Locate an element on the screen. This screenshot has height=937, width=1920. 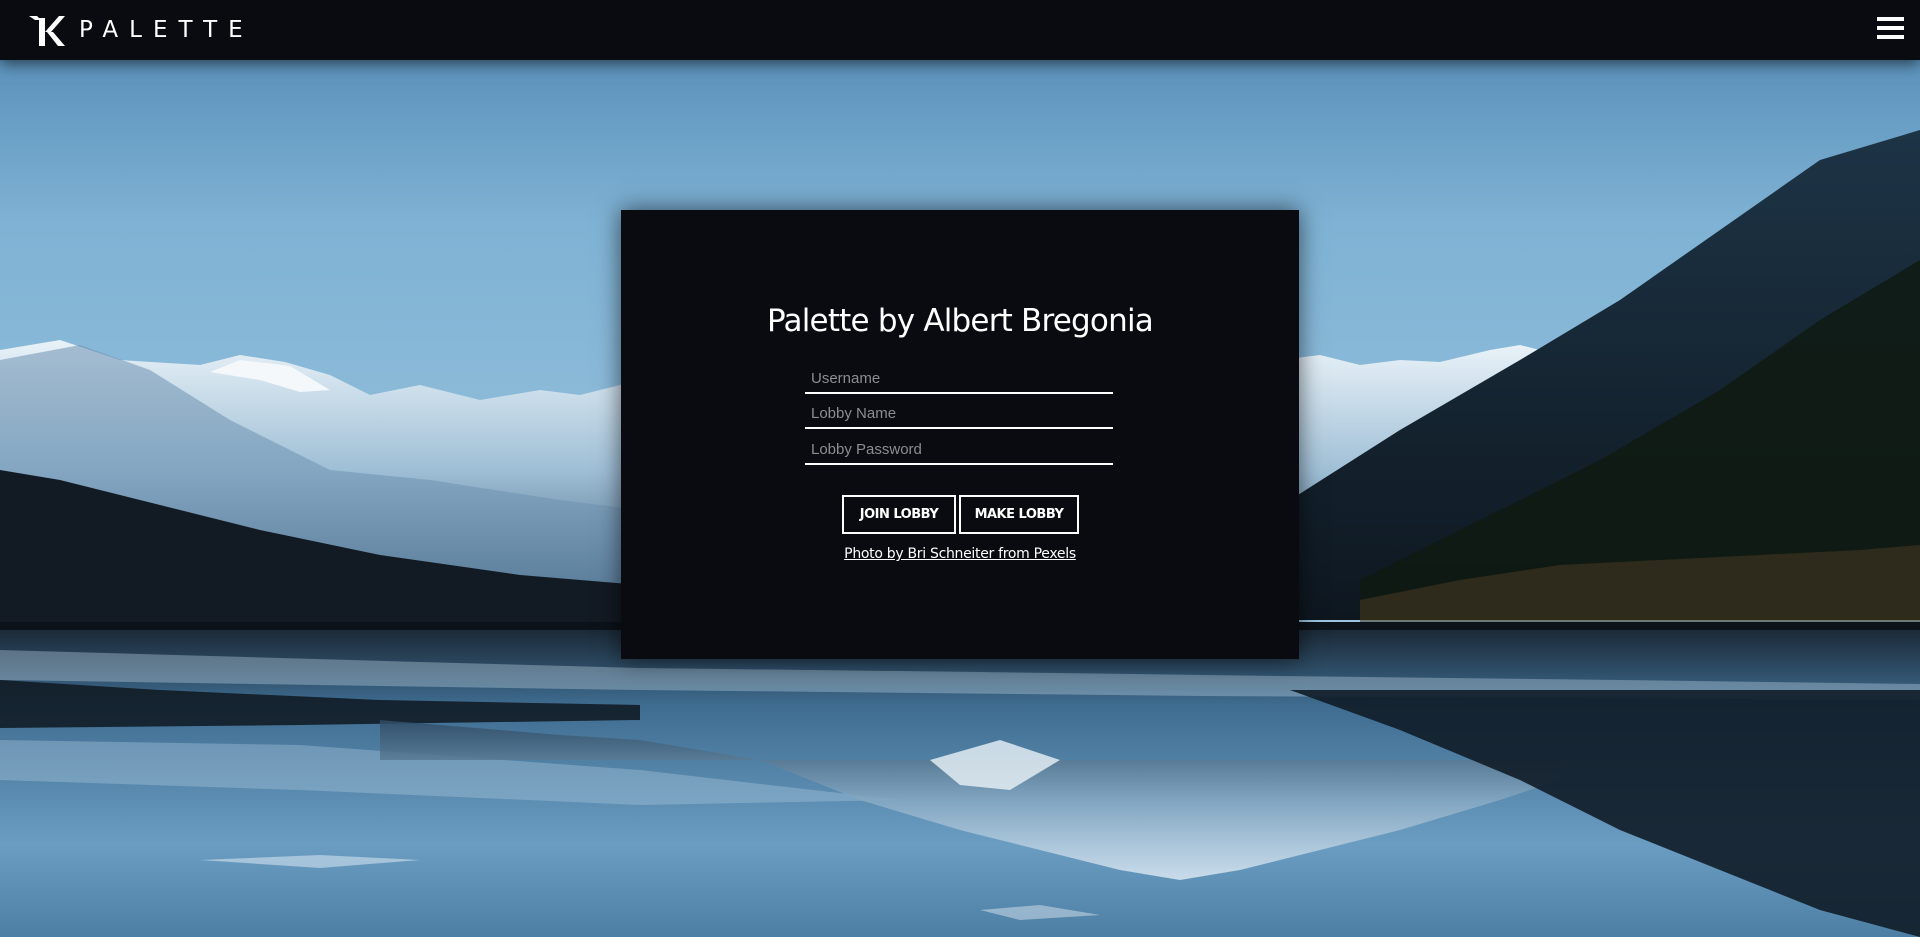
brand-home-link: PALETTE is located at coordinates (140, 30).